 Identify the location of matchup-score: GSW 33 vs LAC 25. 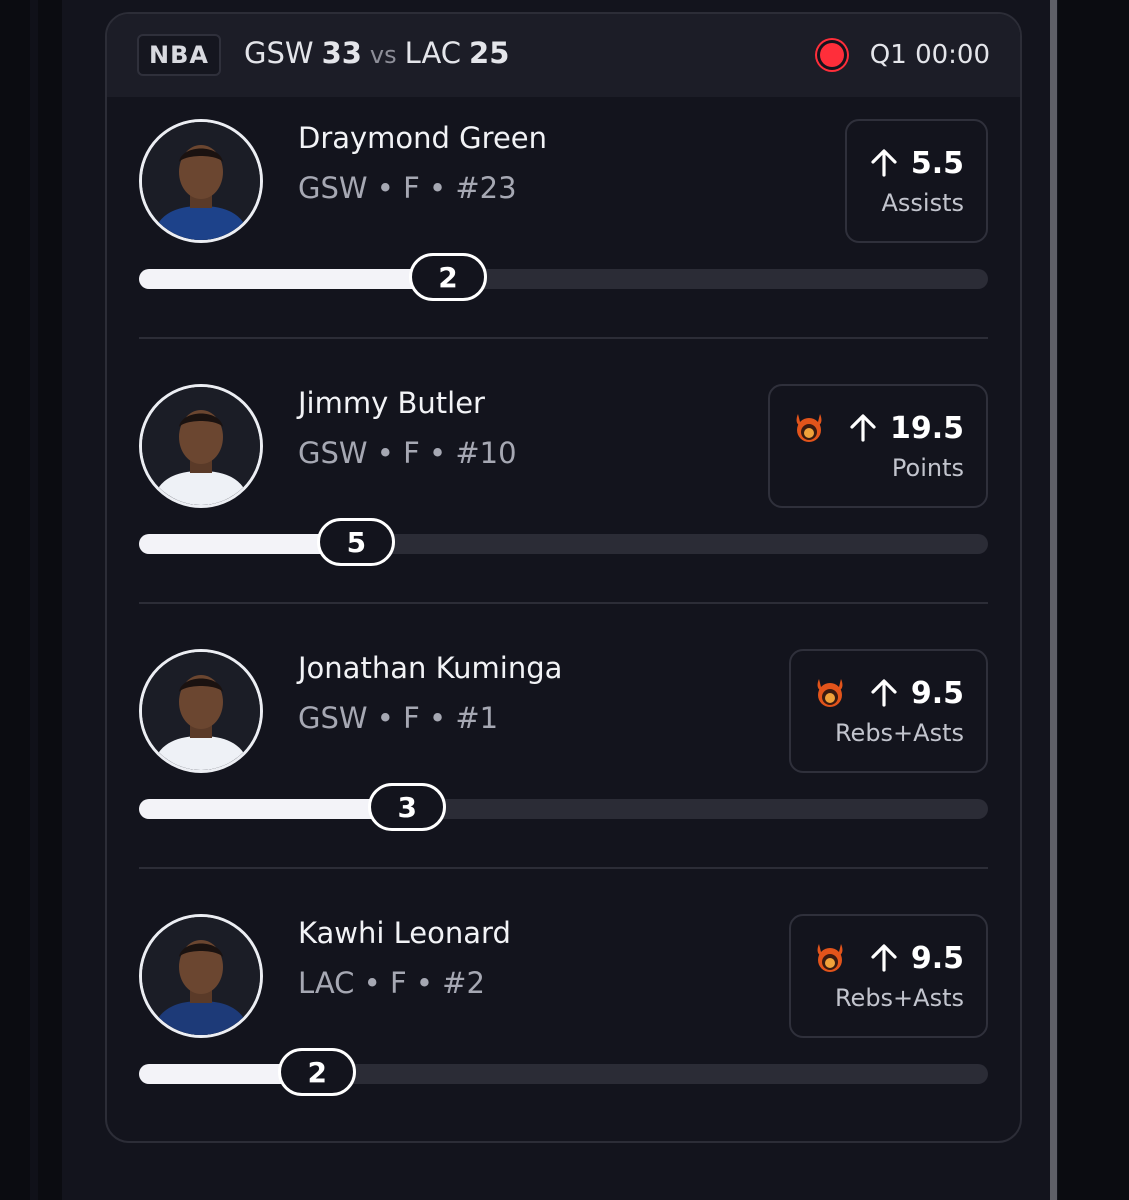
(376, 55).